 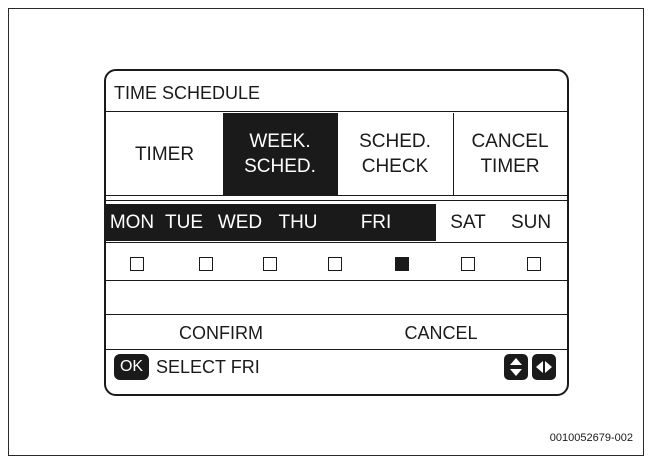 I want to click on status-text: SELECT FRI, so click(x=208, y=367).